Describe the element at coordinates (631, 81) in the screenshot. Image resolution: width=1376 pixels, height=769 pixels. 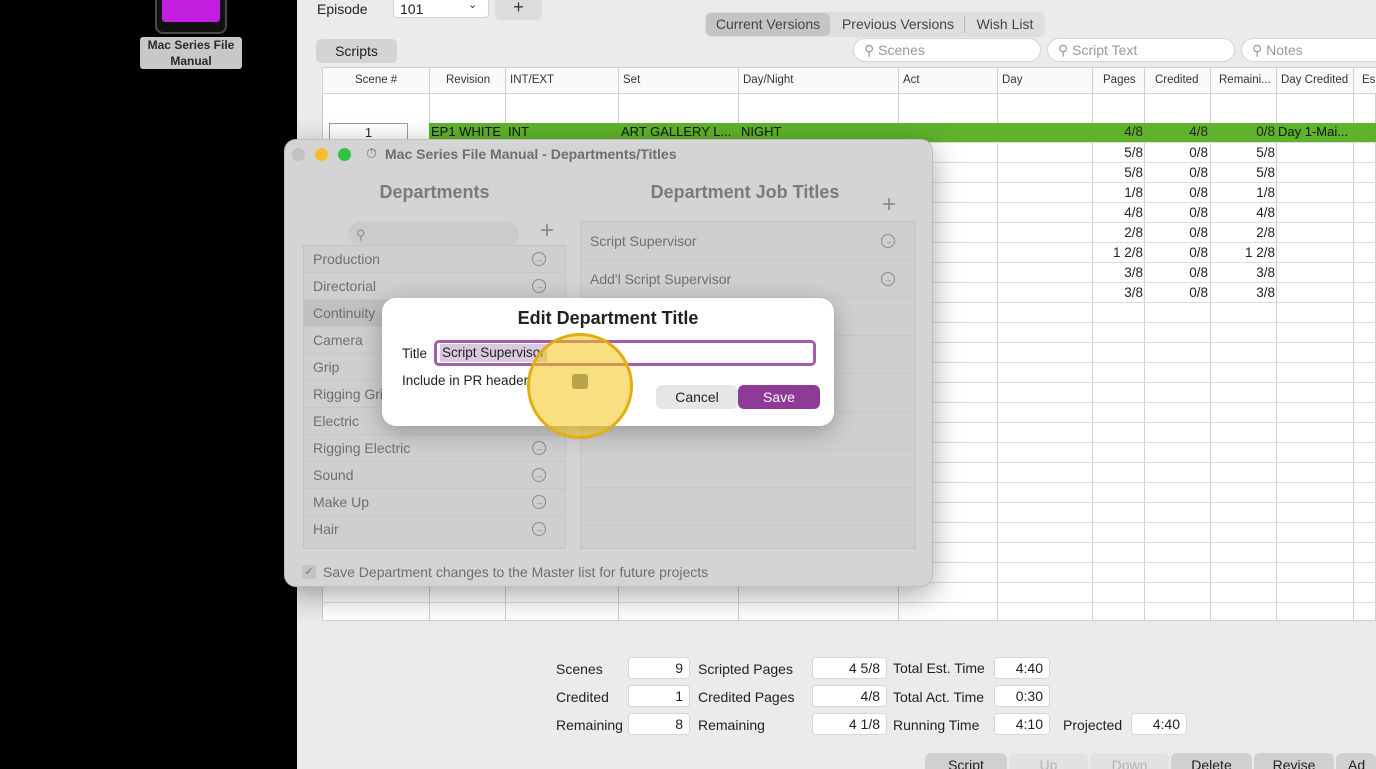
I see `col-set: Set` at that location.